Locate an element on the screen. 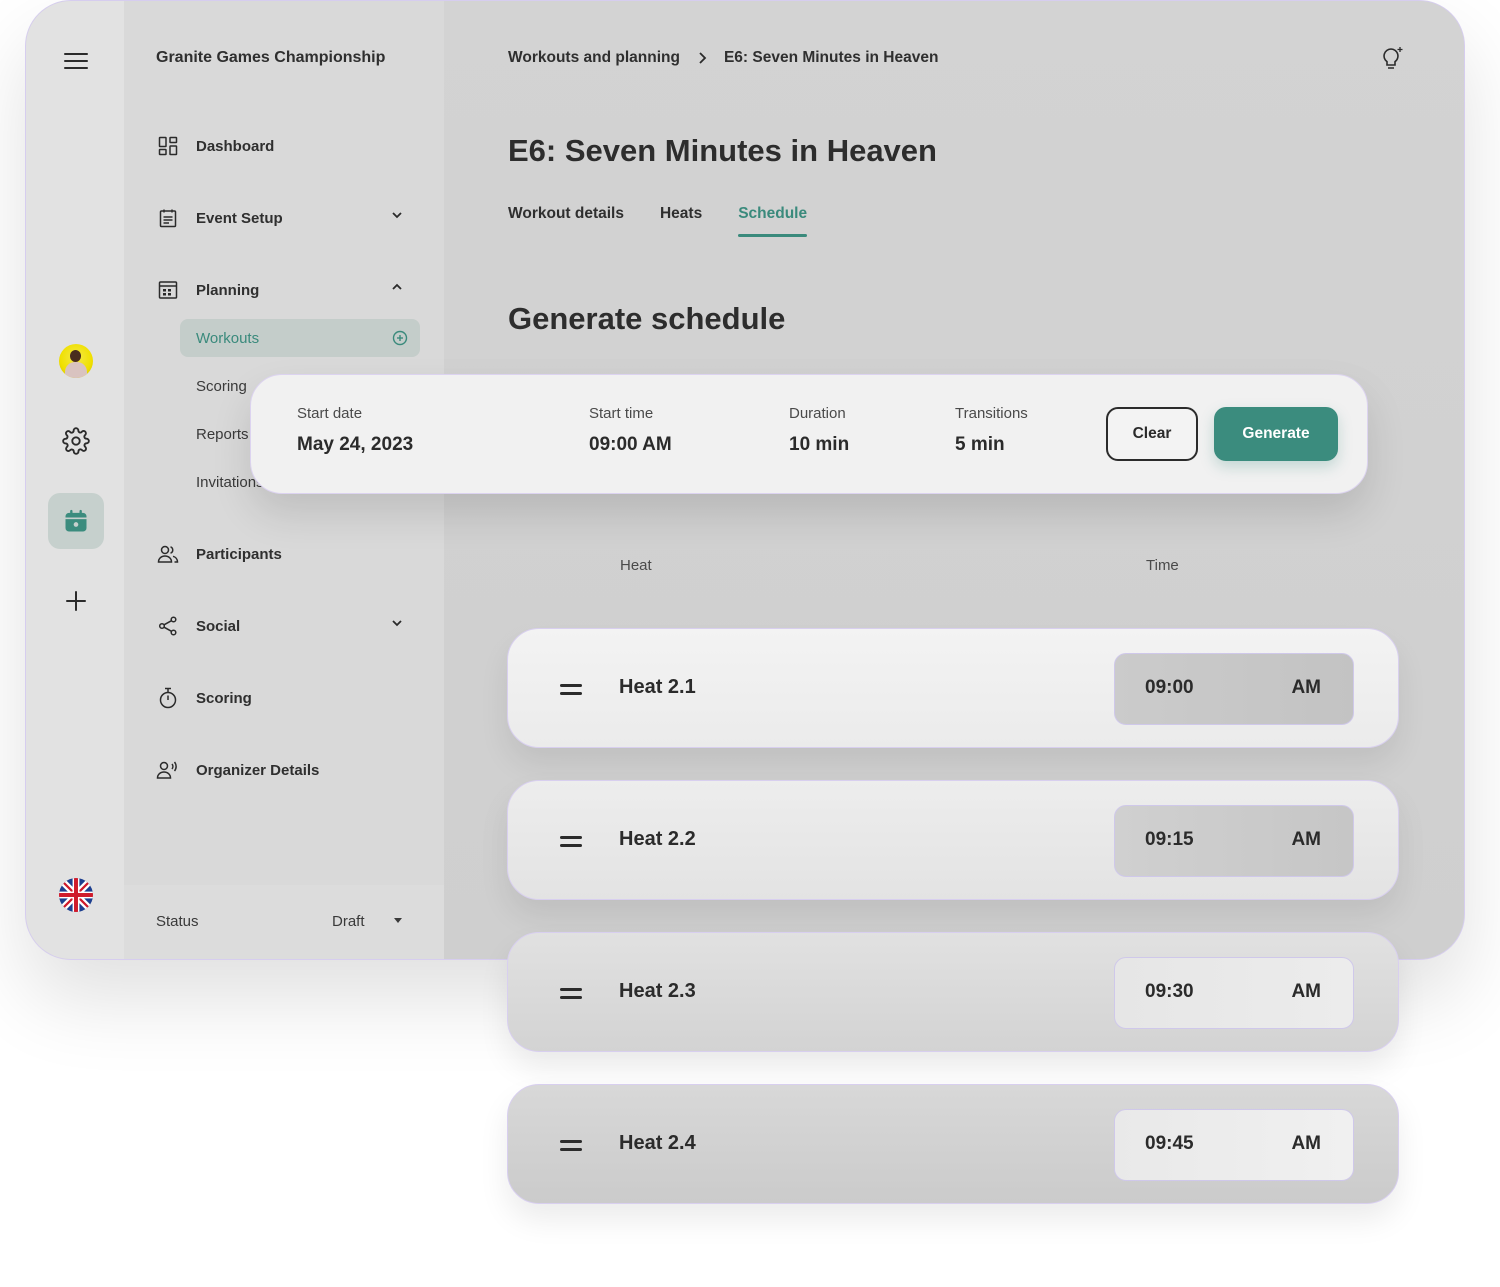  page-title: E6: Seven Minutes in Heaven is located at coordinates (722, 150).